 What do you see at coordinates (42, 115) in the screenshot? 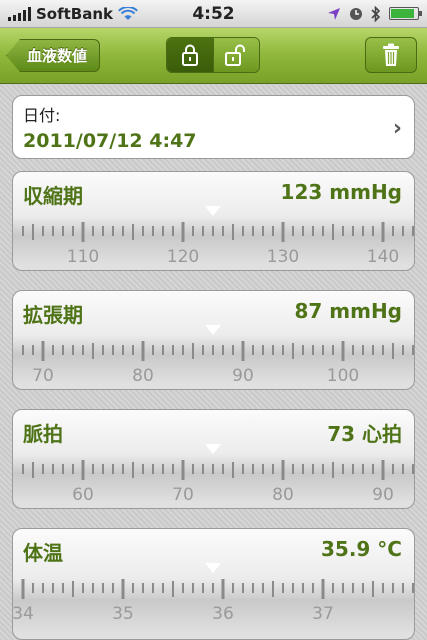
I see `date-label: 日付:` at bounding box center [42, 115].